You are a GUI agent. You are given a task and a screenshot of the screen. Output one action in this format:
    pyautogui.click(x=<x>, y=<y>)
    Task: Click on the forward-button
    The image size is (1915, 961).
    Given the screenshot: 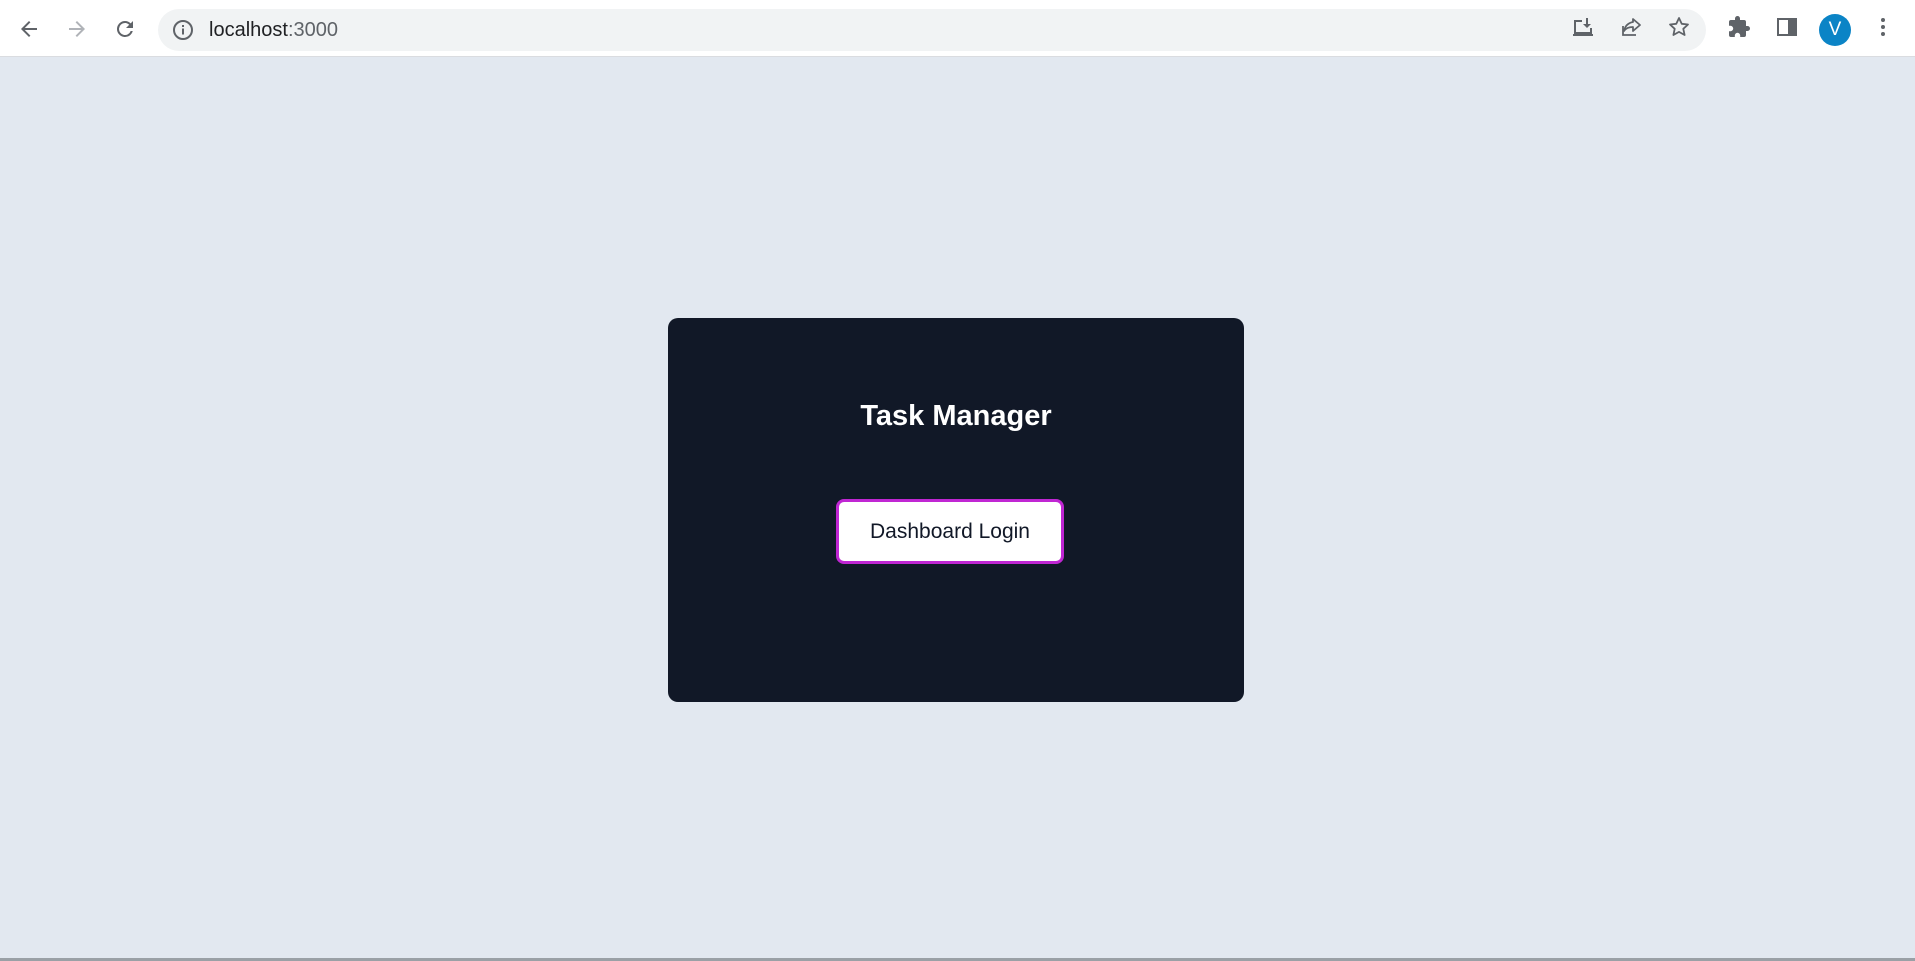 What is the action you would take?
    pyautogui.click(x=77, y=29)
    